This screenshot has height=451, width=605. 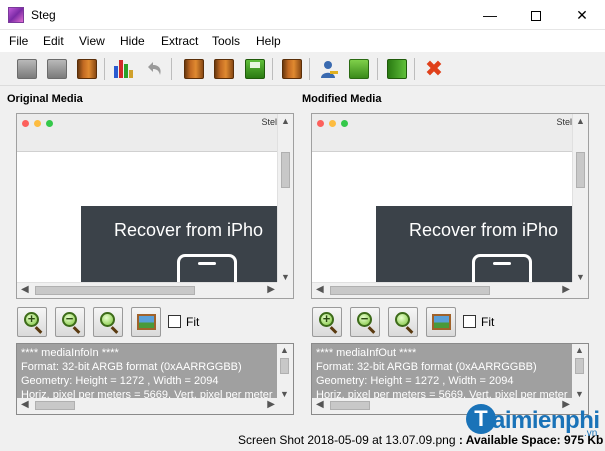 I want to click on maximize-button, so click(x=536, y=15).